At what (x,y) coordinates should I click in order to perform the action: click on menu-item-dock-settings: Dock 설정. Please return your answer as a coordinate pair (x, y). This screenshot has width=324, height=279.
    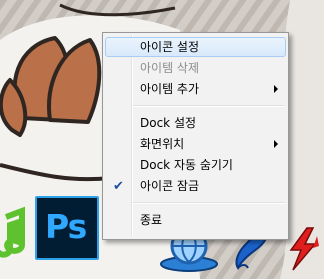
    Looking at the image, I should click on (195, 123).